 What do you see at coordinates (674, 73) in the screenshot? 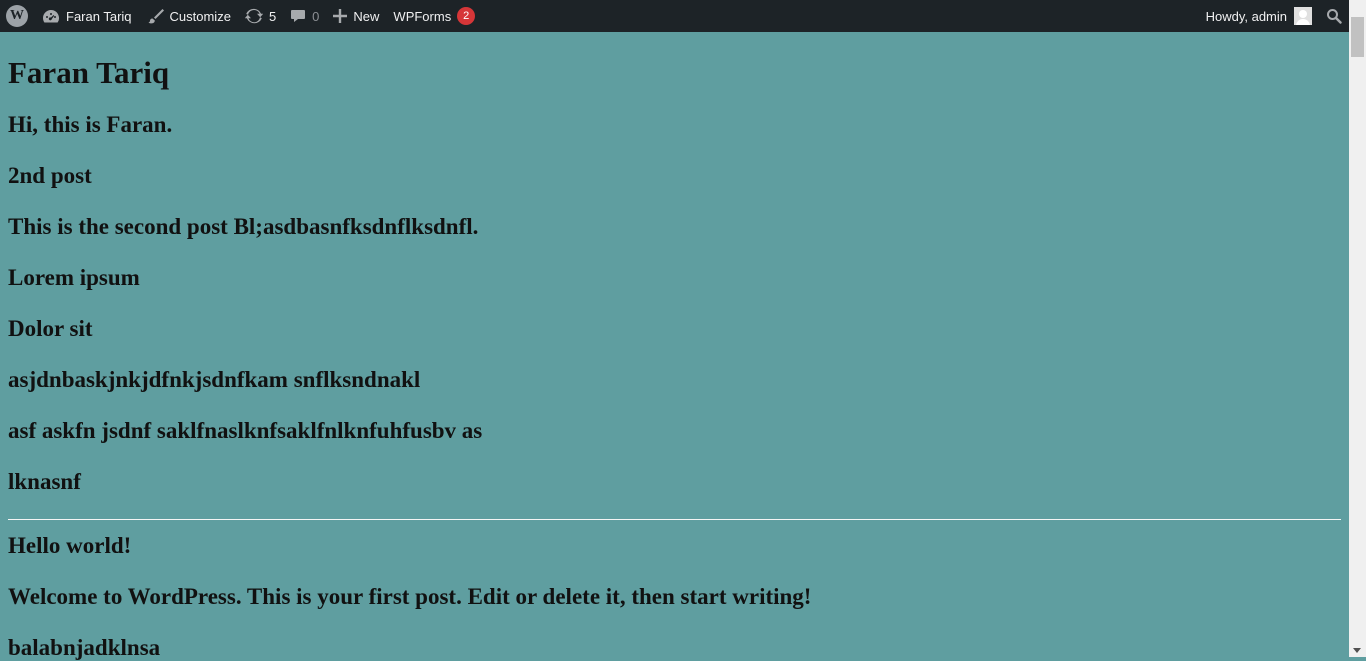
I see `site-title: Faran Tariq` at bounding box center [674, 73].